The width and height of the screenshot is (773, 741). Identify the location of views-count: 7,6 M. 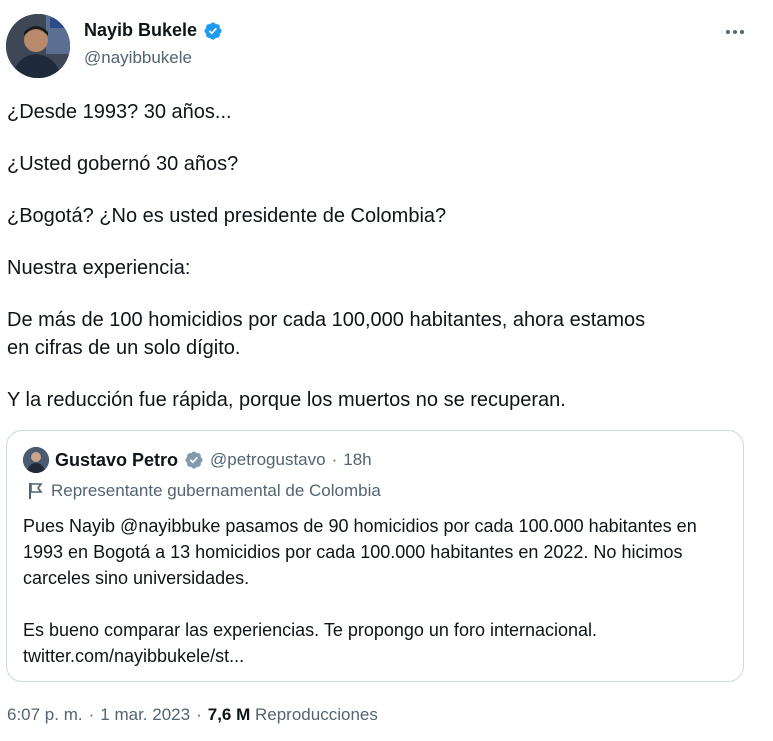
(229, 714).